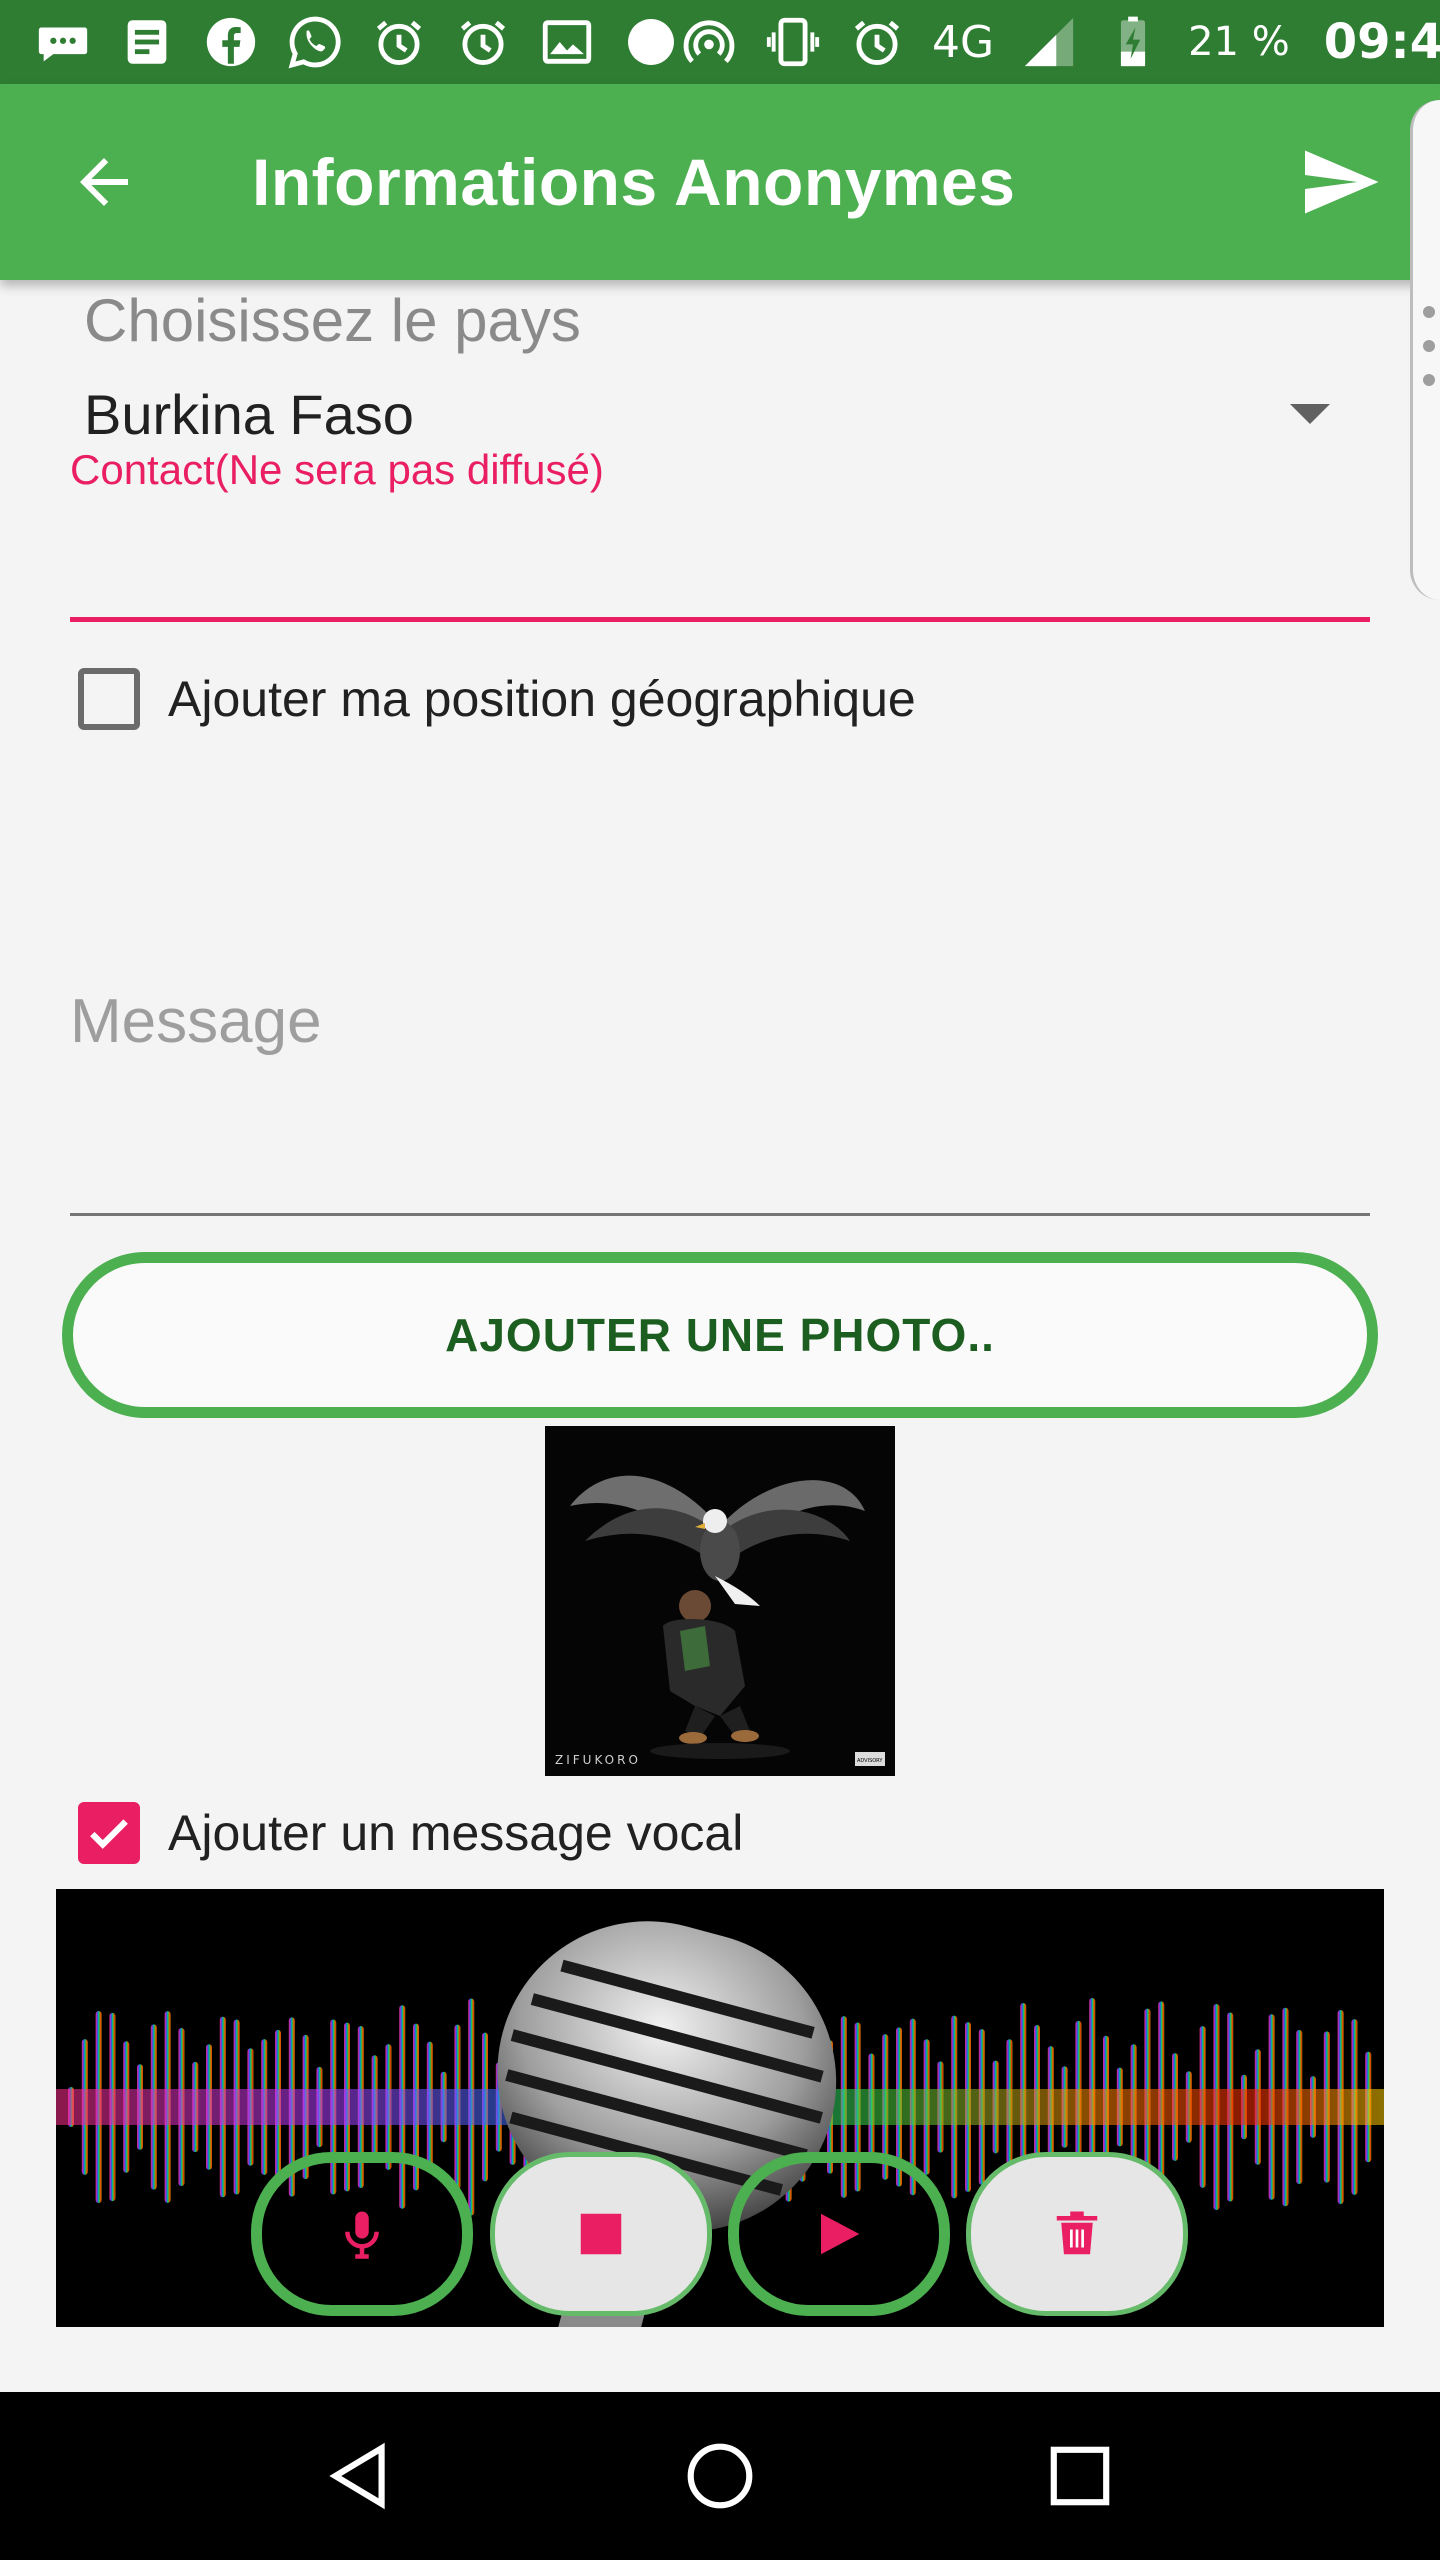  Describe the element at coordinates (567, 42) in the screenshot. I see `gallery-icon` at that location.